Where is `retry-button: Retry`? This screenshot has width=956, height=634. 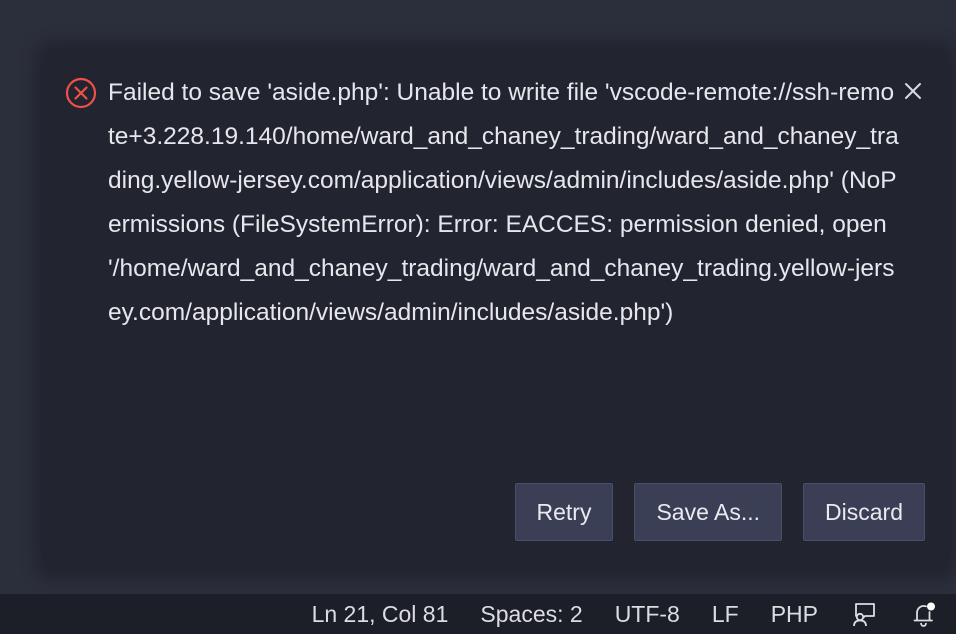 retry-button: Retry is located at coordinates (564, 512).